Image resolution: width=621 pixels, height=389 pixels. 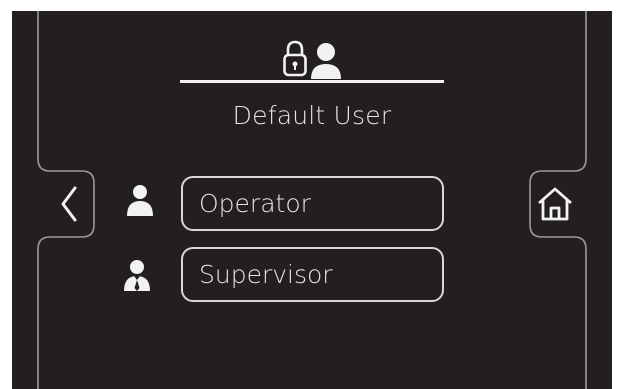 I want to click on chevron-left-icon, so click(x=69, y=204).